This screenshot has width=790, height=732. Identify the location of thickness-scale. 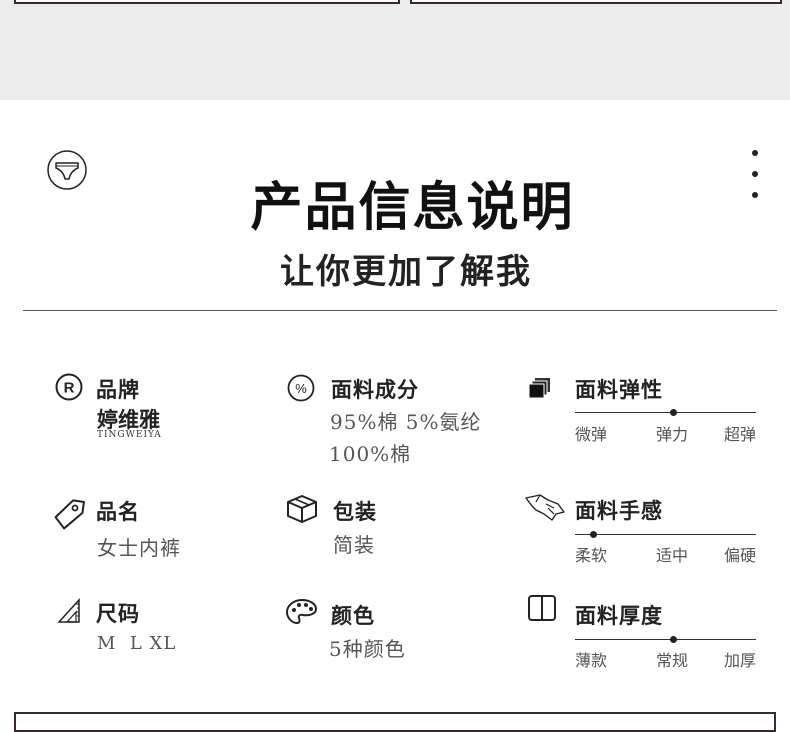
(665, 639).